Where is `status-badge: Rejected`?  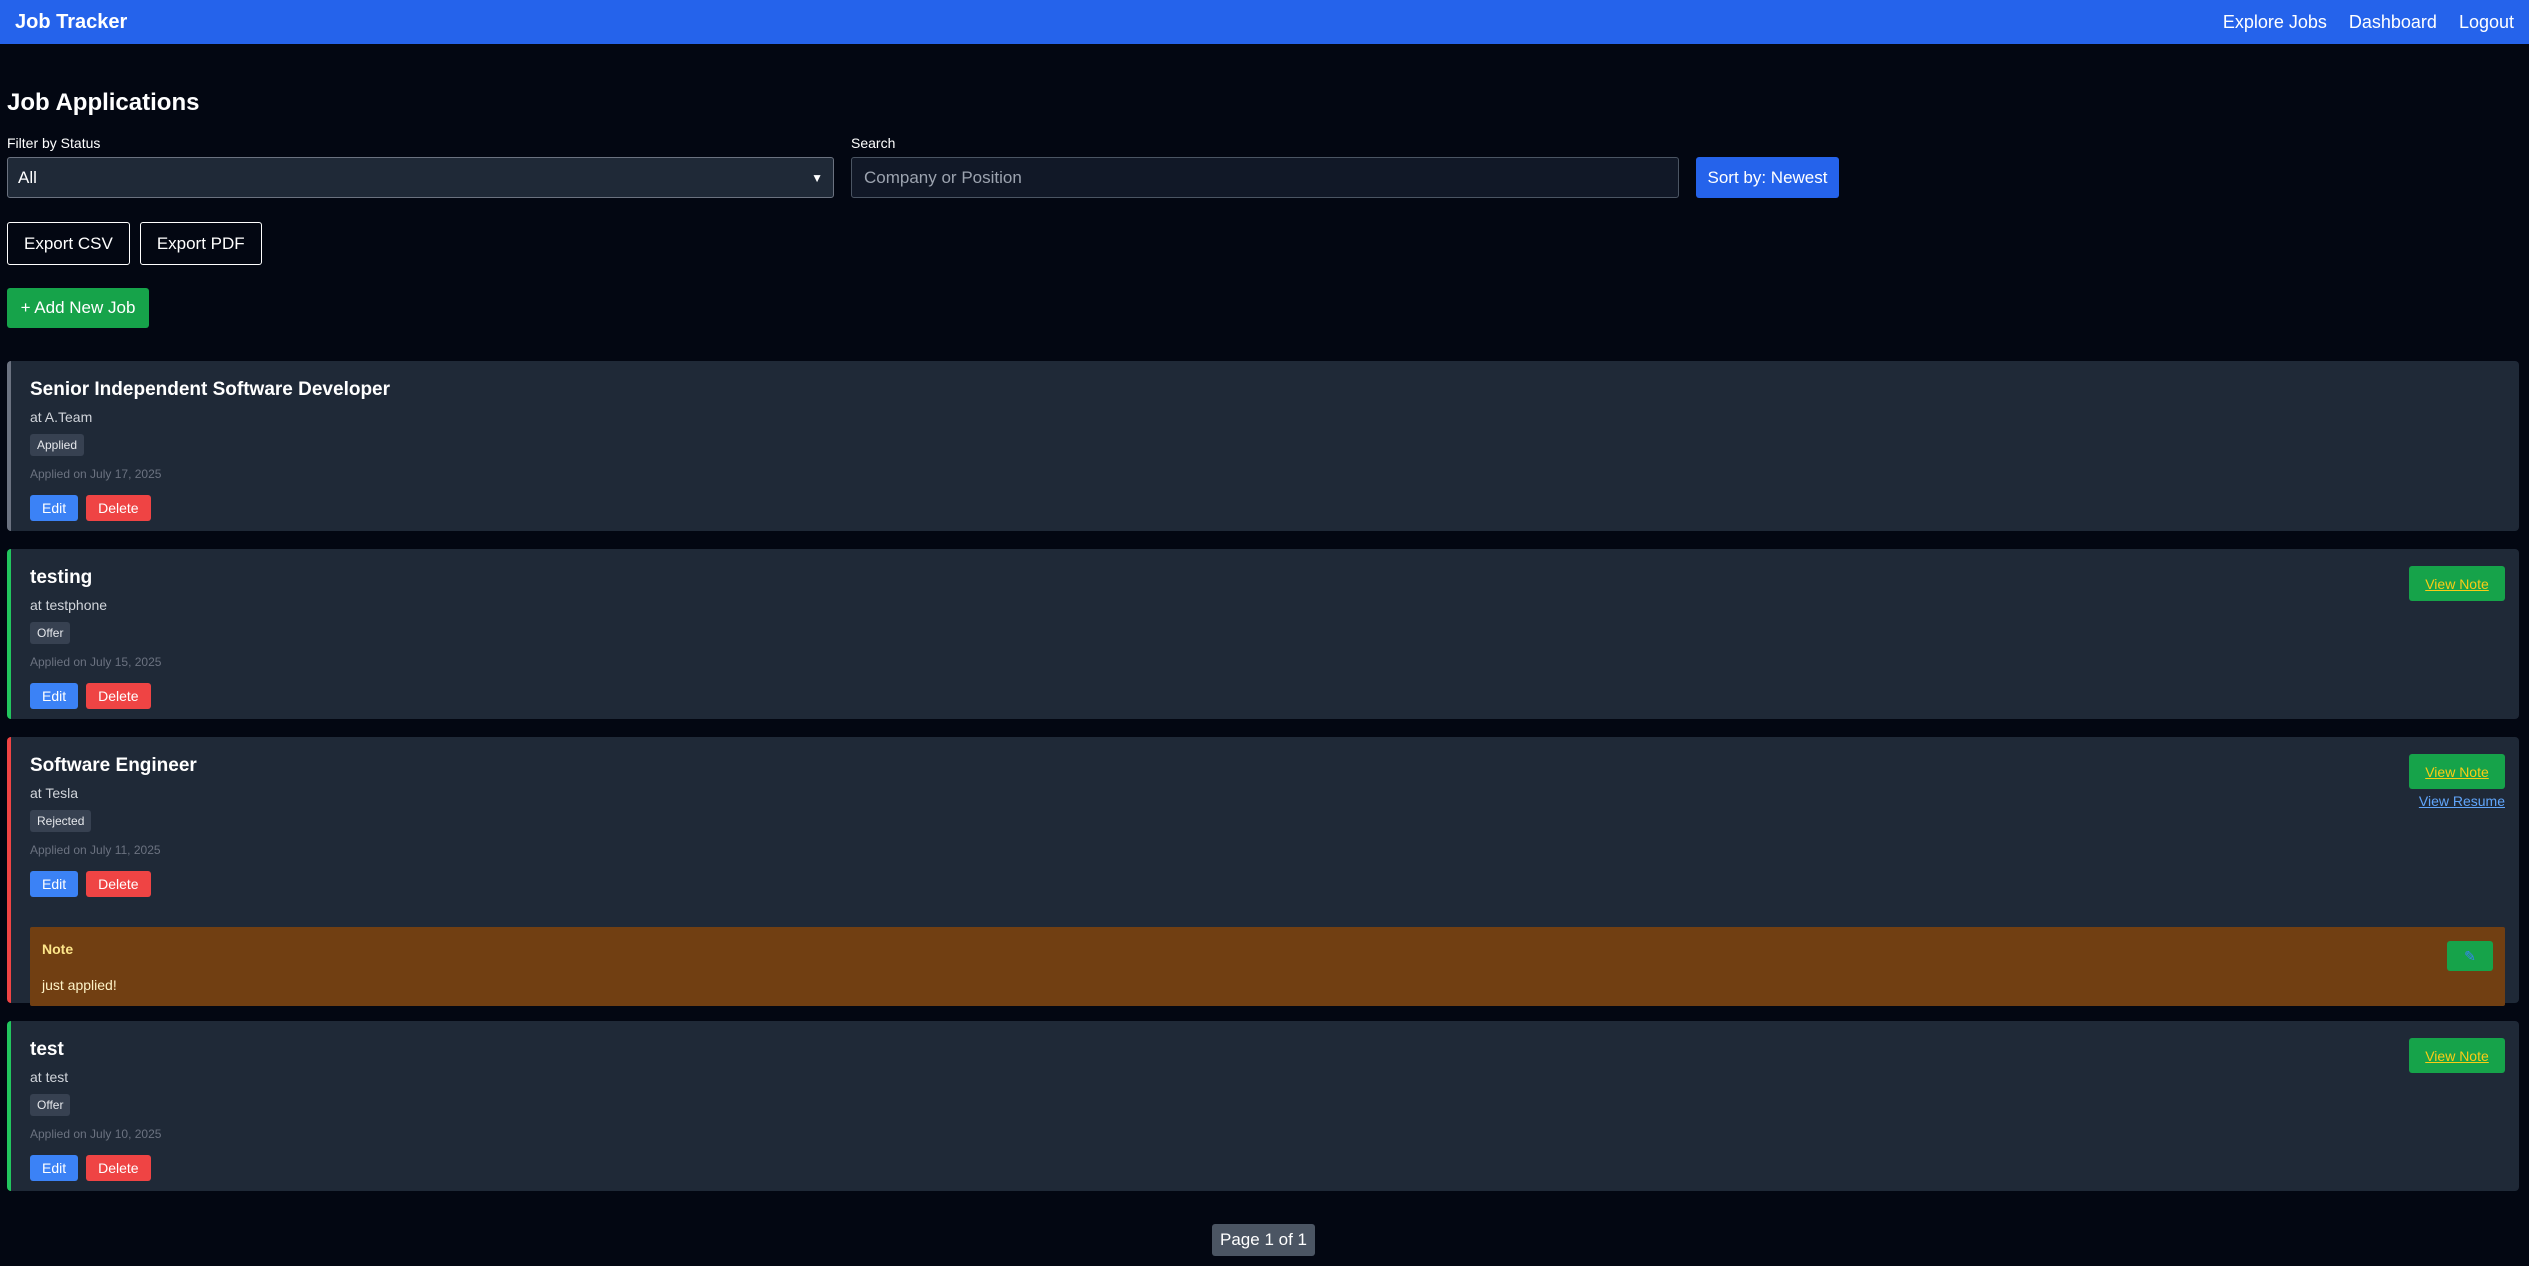 status-badge: Rejected is located at coordinates (61, 821).